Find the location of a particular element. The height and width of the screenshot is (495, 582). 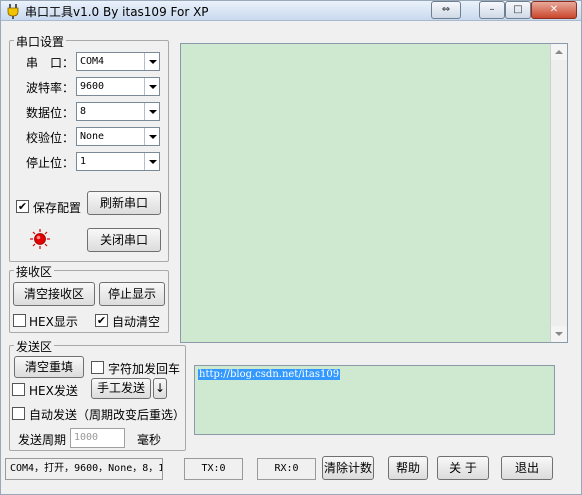

scroll-up-icon is located at coordinates (559, 52).